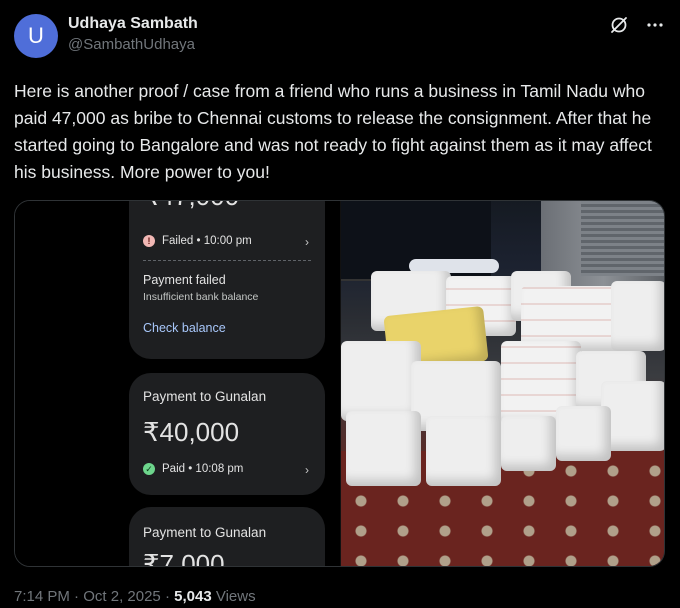 This screenshot has width=680, height=608. I want to click on failed-icon: !, so click(149, 241).